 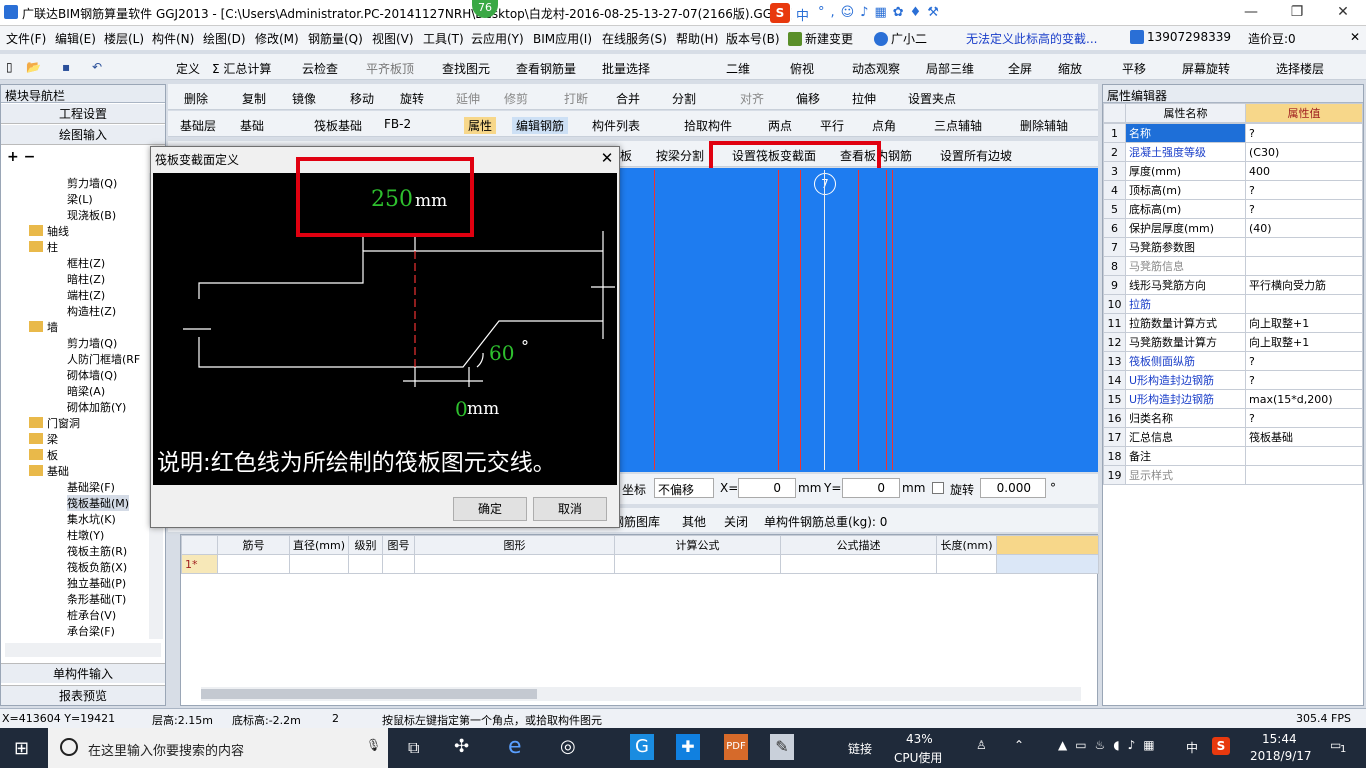 What do you see at coordinates (103, 359) in the screenshot?
I see `tree-item: 人防门框墙(RF` at bounding box center [103, 359].